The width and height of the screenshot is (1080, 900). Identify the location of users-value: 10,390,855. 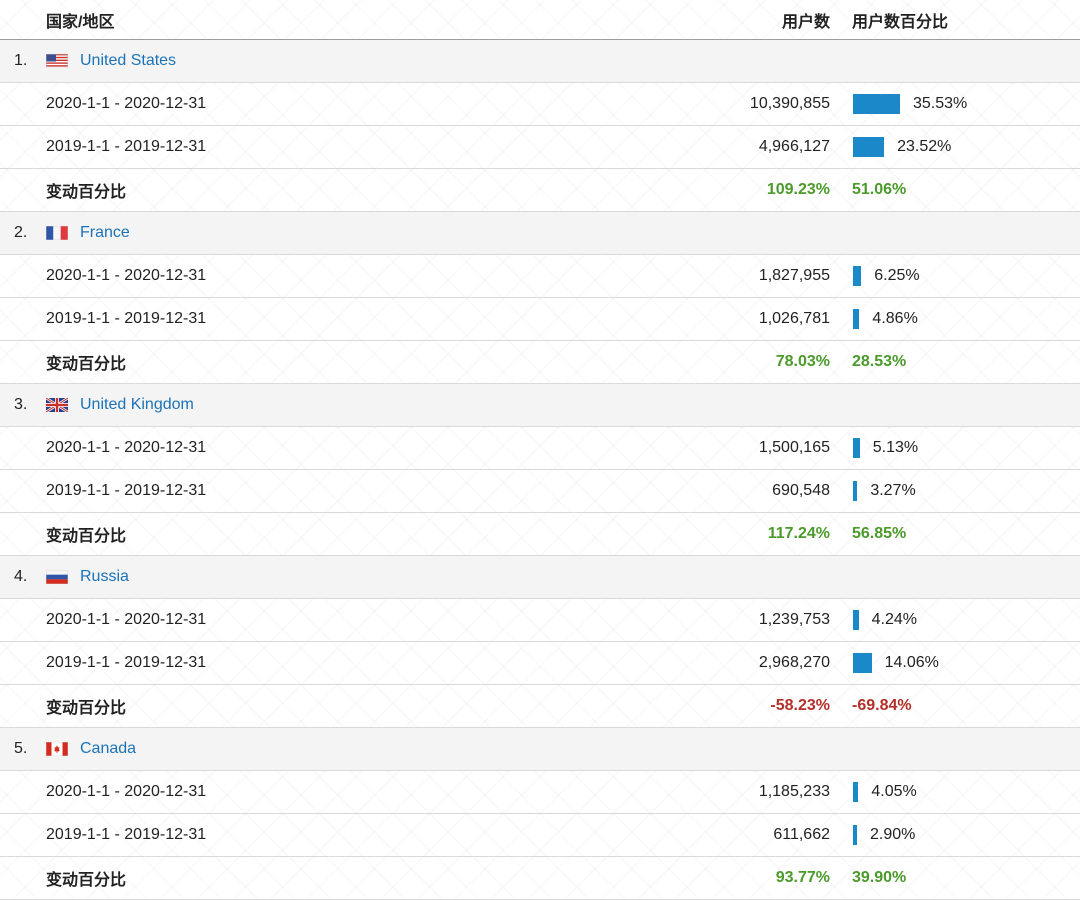
(789, 103).